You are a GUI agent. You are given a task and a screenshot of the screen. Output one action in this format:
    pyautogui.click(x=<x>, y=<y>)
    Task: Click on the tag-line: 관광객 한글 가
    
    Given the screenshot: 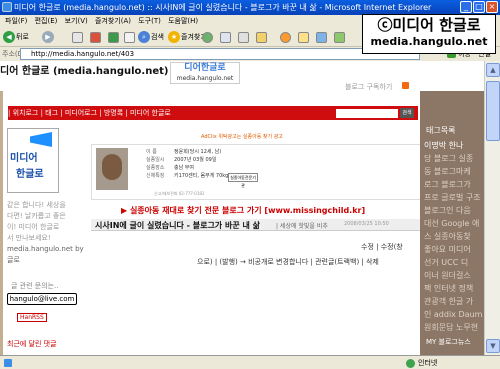 What is the action you would take?
    pyautogui.click(x=454, y=301)
    